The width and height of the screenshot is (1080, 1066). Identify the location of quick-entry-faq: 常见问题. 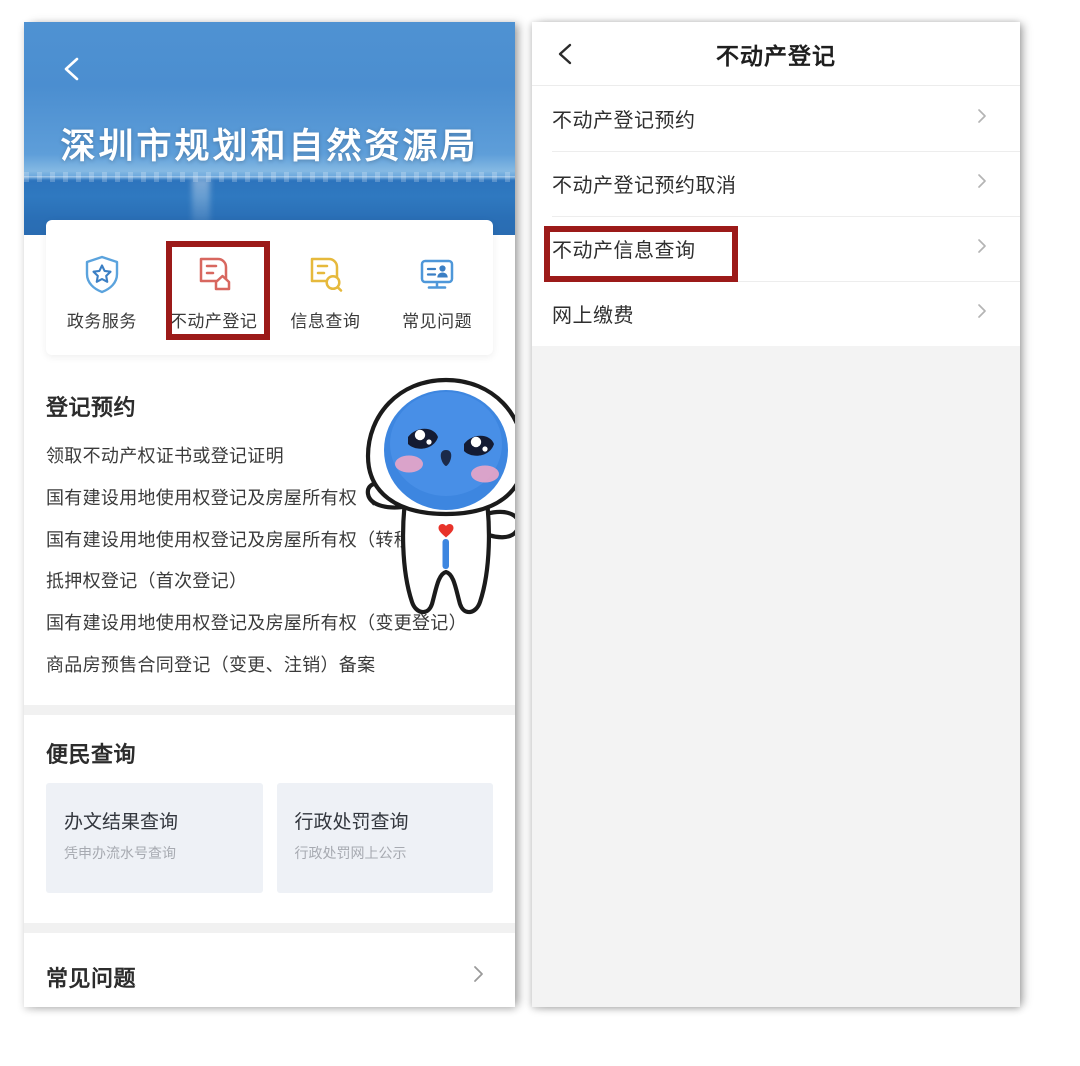
(437, 288).